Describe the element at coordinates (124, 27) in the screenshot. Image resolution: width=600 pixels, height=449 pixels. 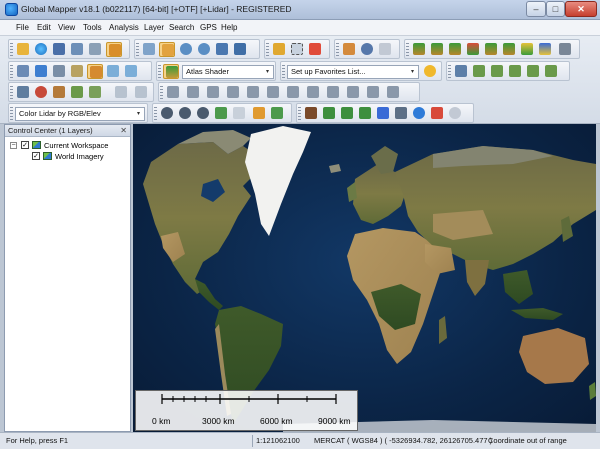
I see `menu-analysis: Analysis` at that location.